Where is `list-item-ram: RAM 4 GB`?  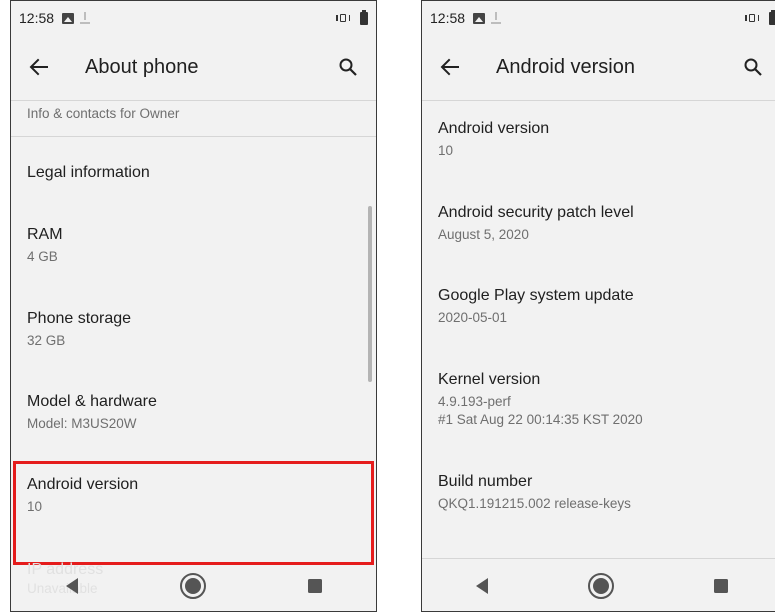 list-item-ram: RAM 4 GB is located at coordinates (193, 245).